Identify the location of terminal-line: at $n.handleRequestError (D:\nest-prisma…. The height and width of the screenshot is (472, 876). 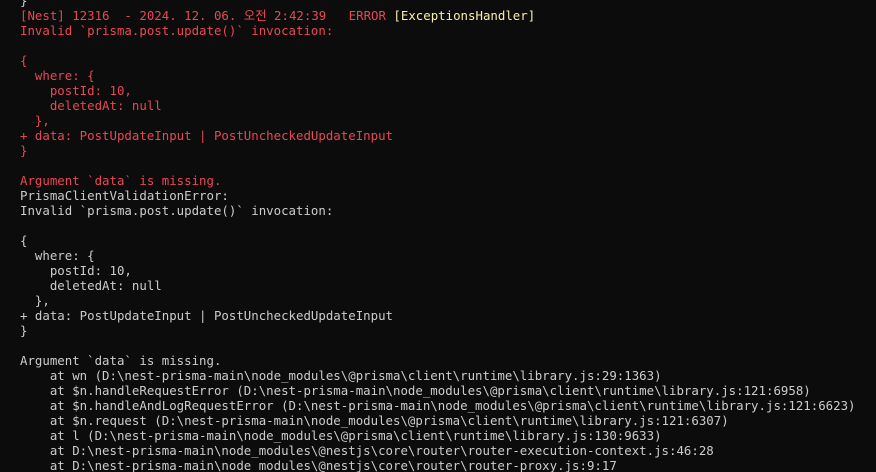
(438, 390).